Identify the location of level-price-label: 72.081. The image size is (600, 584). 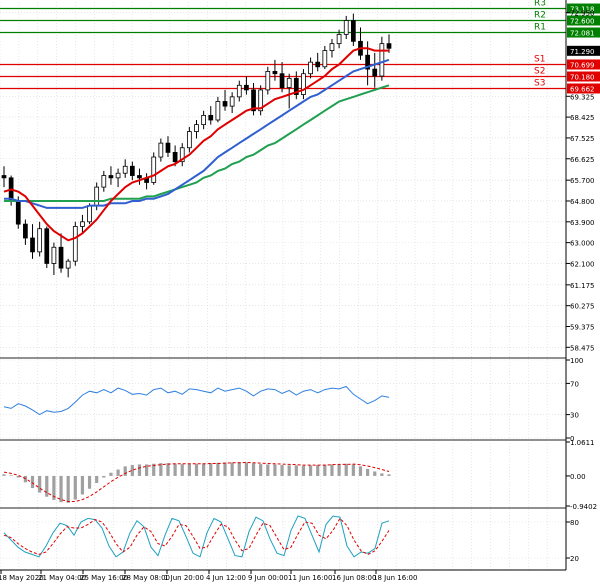
(582, 34).